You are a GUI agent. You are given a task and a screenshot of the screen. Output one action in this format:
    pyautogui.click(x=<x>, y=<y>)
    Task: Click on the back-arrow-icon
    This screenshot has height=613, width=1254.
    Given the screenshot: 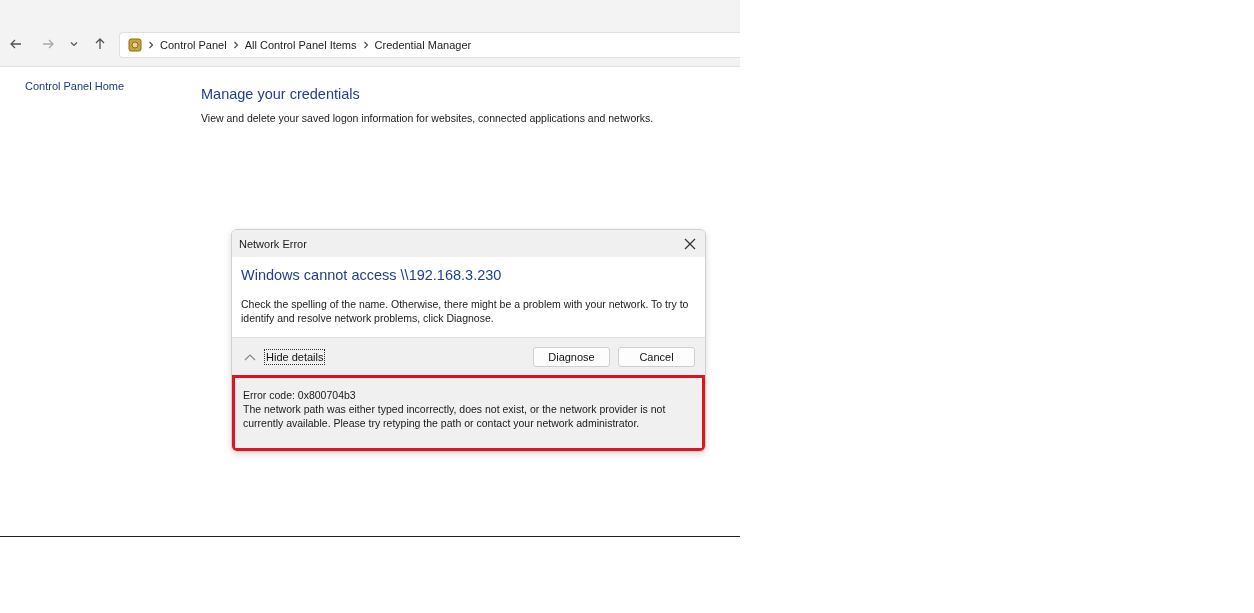 What is the action you would take?
    pyautogui.click(x=16, y=44)
    